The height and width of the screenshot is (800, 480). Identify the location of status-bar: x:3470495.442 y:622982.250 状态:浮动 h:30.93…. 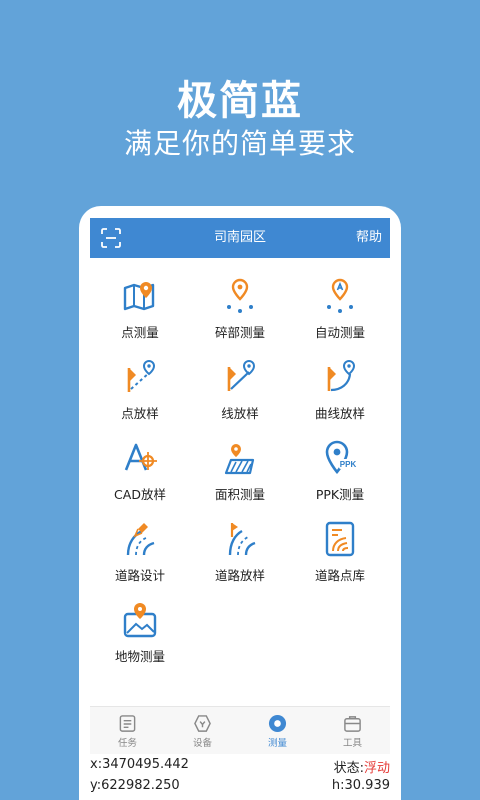
(240, 777).